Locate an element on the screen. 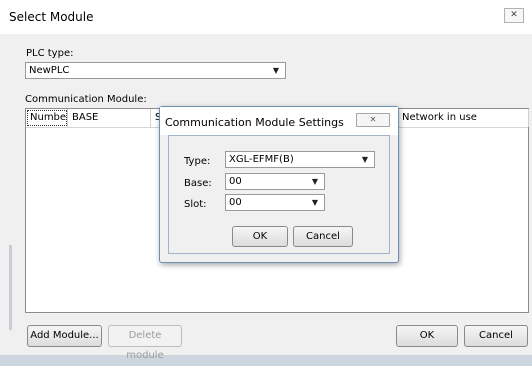  slot-value: 00 is located at coordinates (235, 202).